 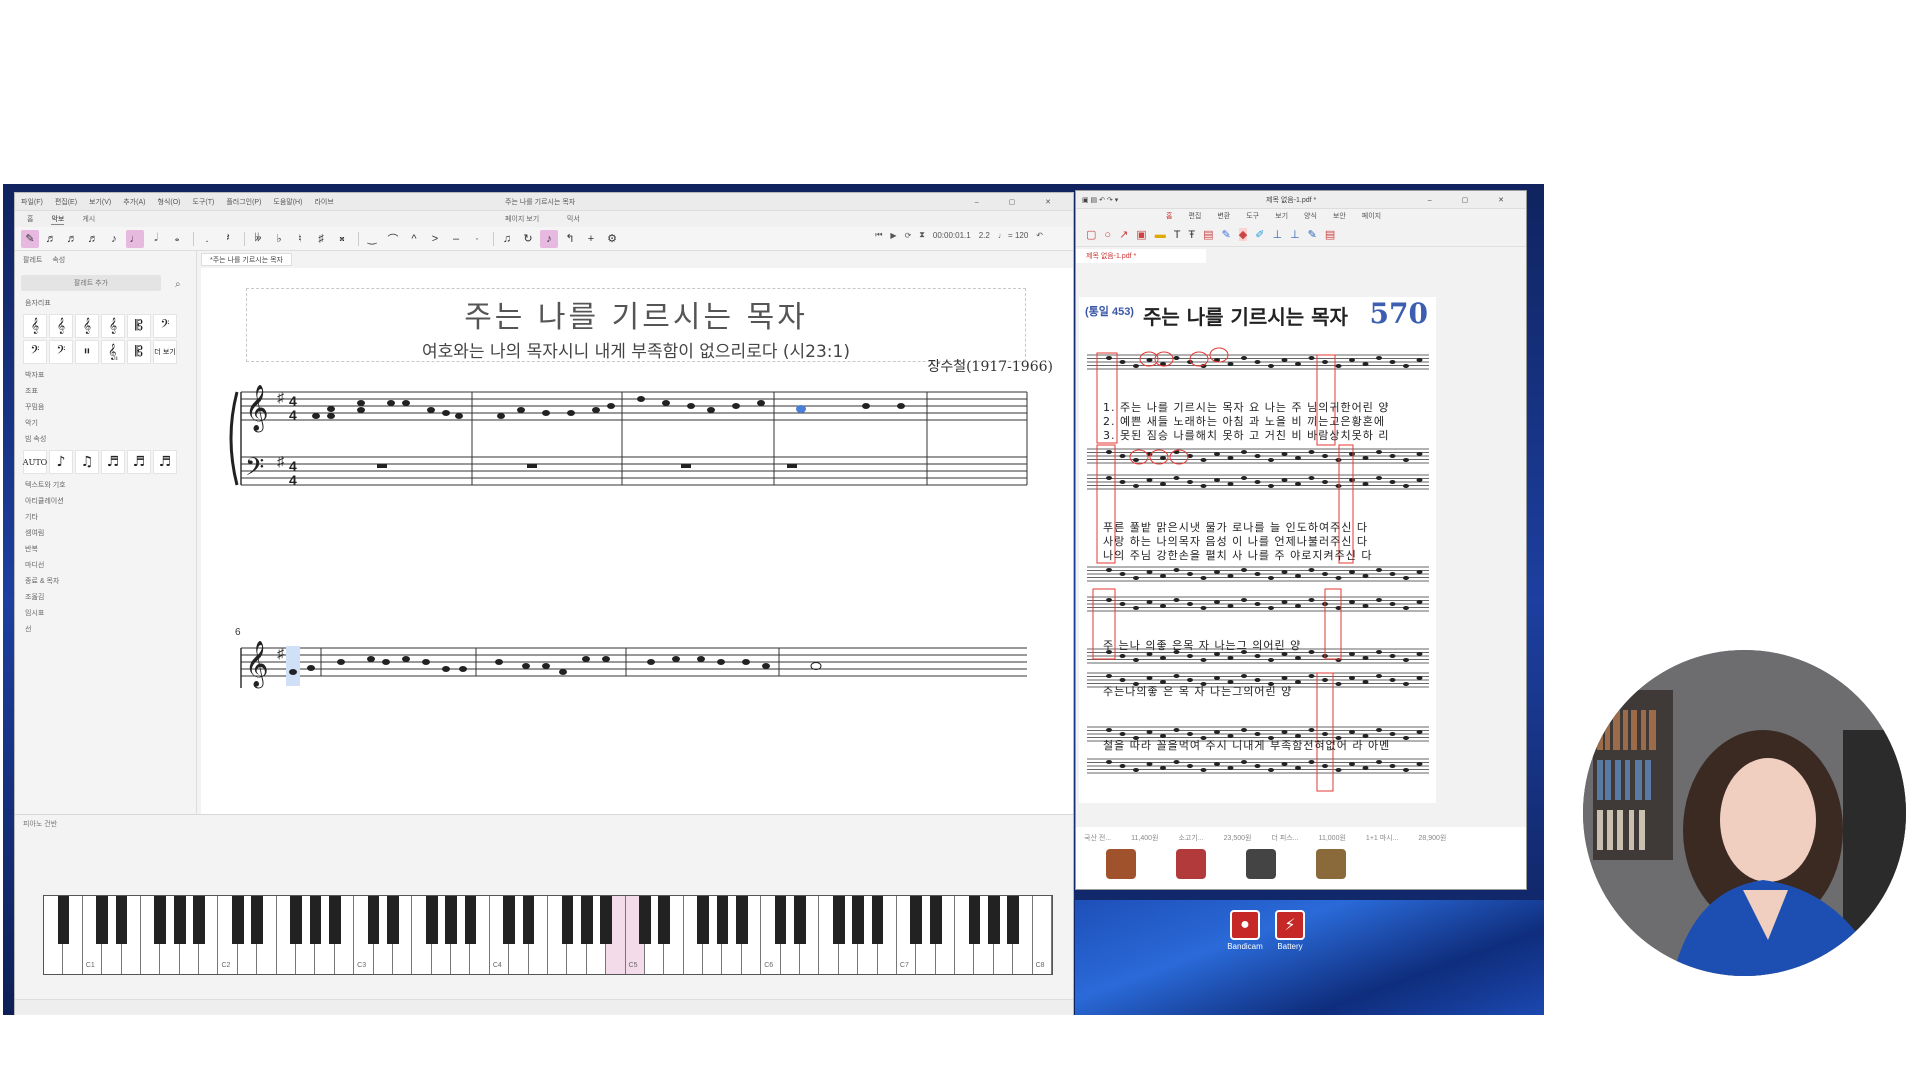 What do you see at coordinates (87, 352) in the screenshot?
I see `percussion-clef-icon: 𝄥` at bounding box center [87, 352].